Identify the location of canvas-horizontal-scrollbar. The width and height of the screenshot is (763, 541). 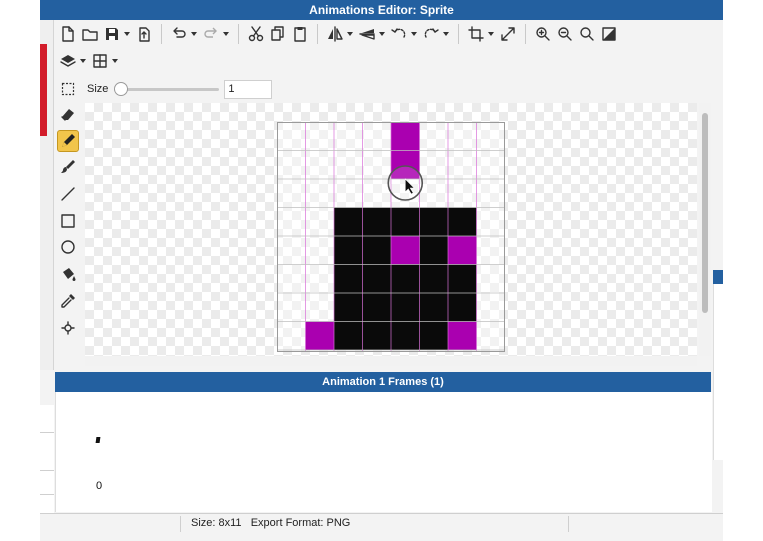
(391, 361).